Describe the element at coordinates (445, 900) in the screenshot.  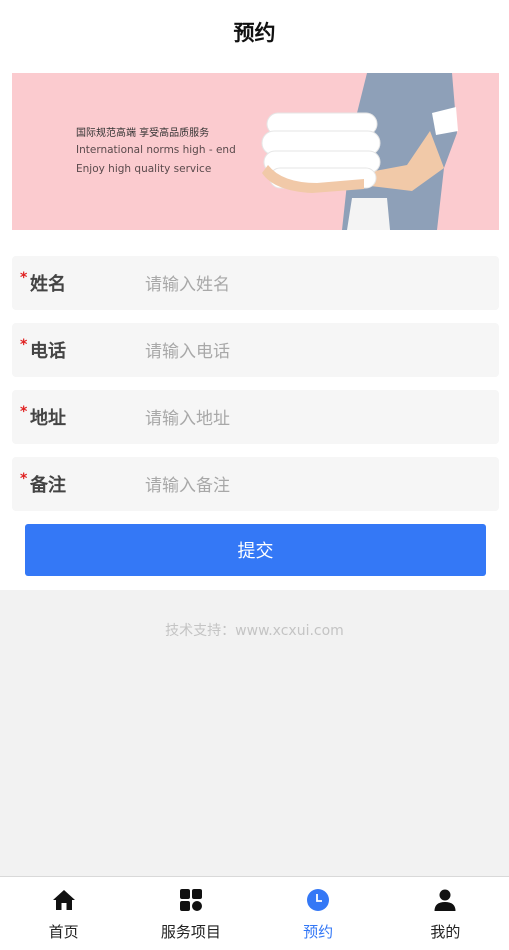
I see `user-icon` at that location.